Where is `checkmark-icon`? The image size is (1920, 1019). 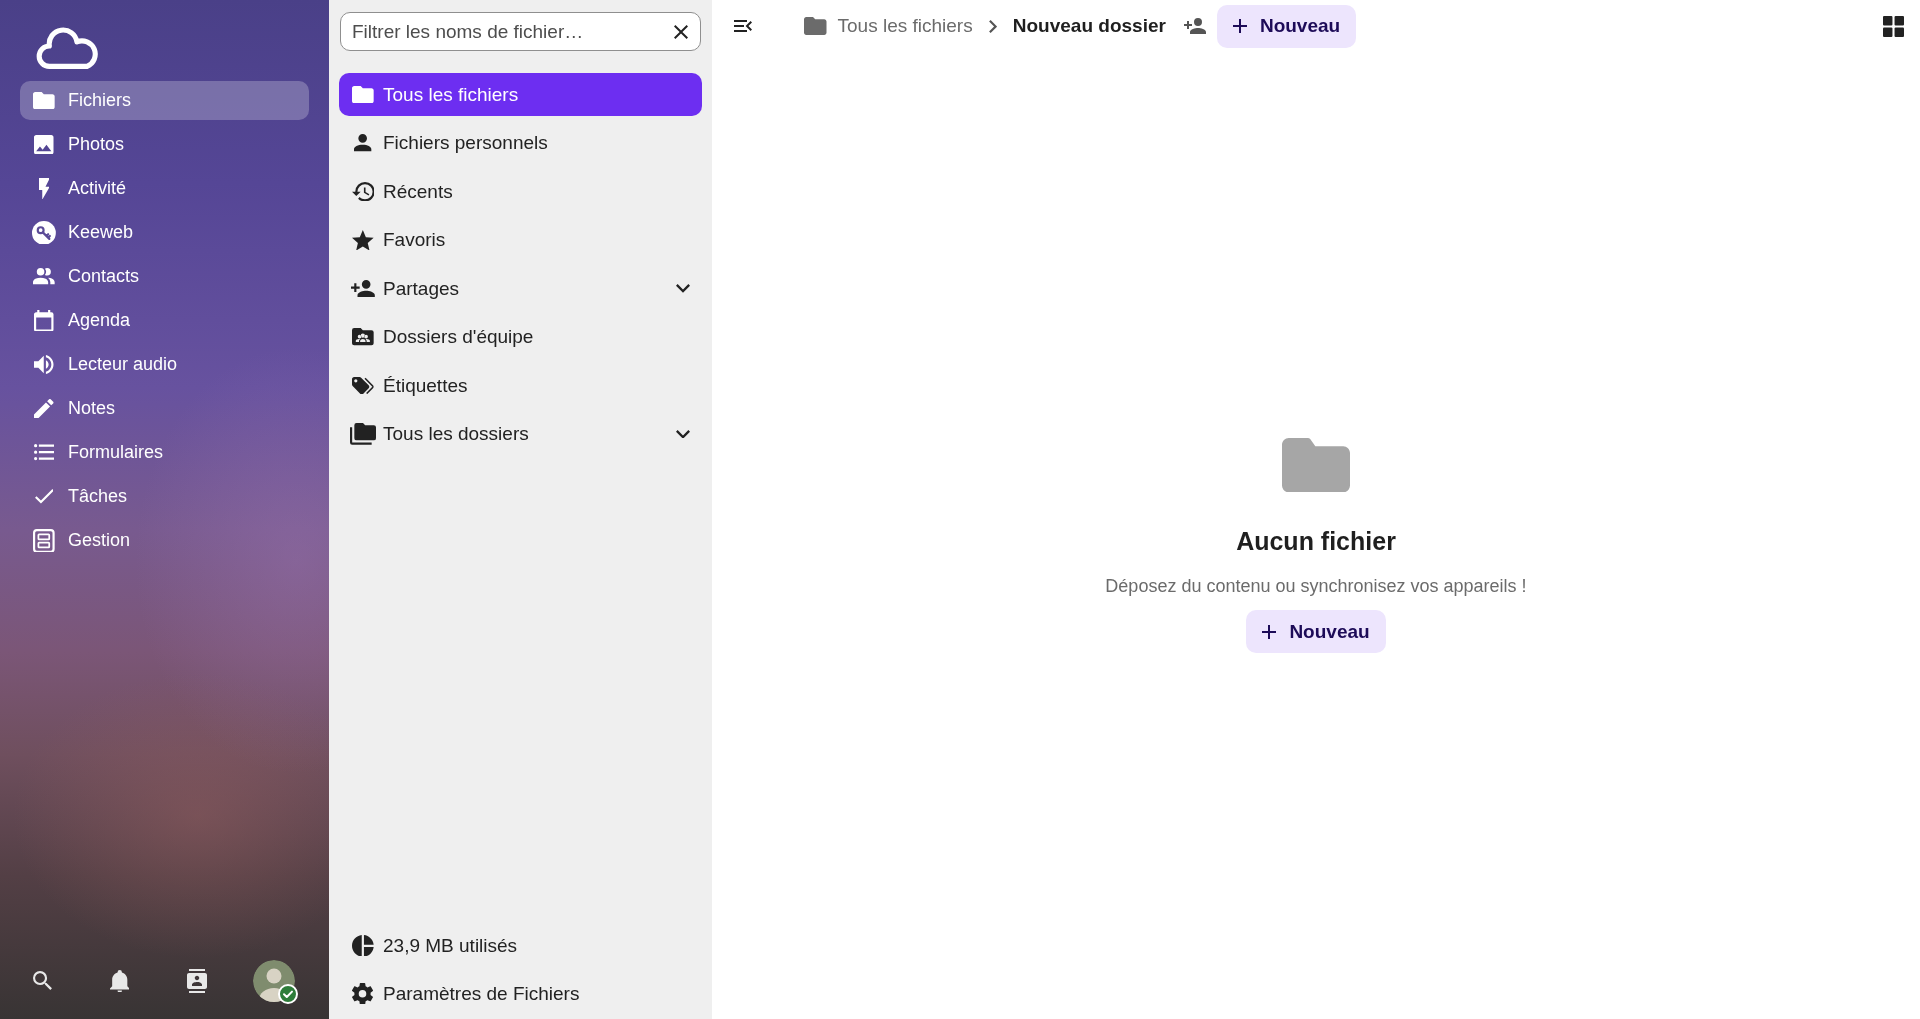 checkmark-icon is located at coordinates (44, 496).